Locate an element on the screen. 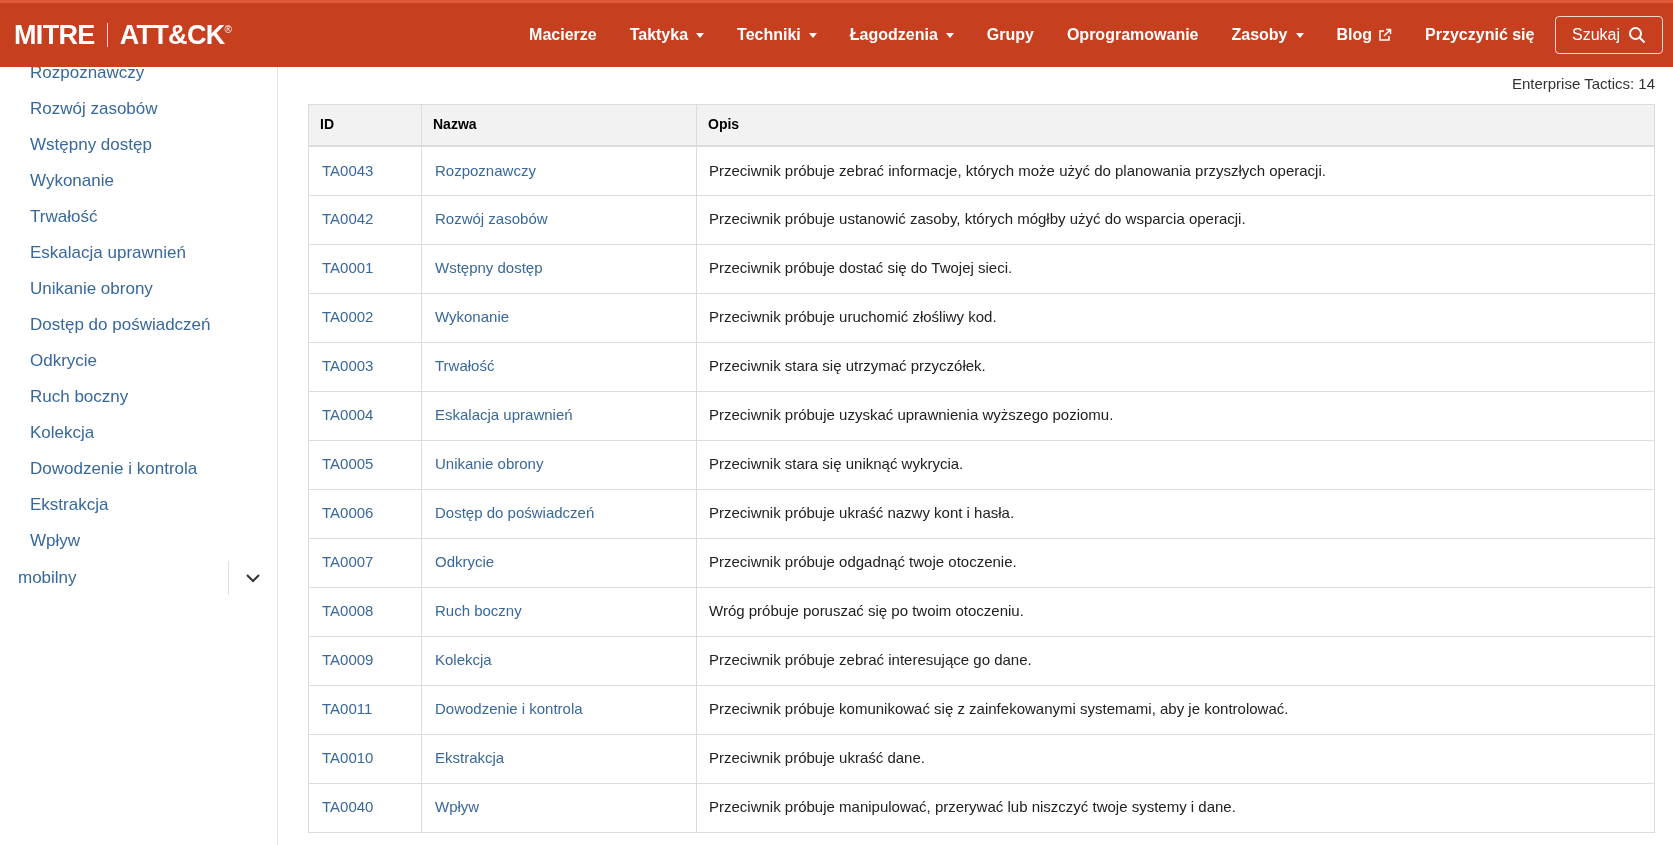  description-cell: Przeciwnik stara się uniknąć wykrycia. is located at coordinates (1175, 464).